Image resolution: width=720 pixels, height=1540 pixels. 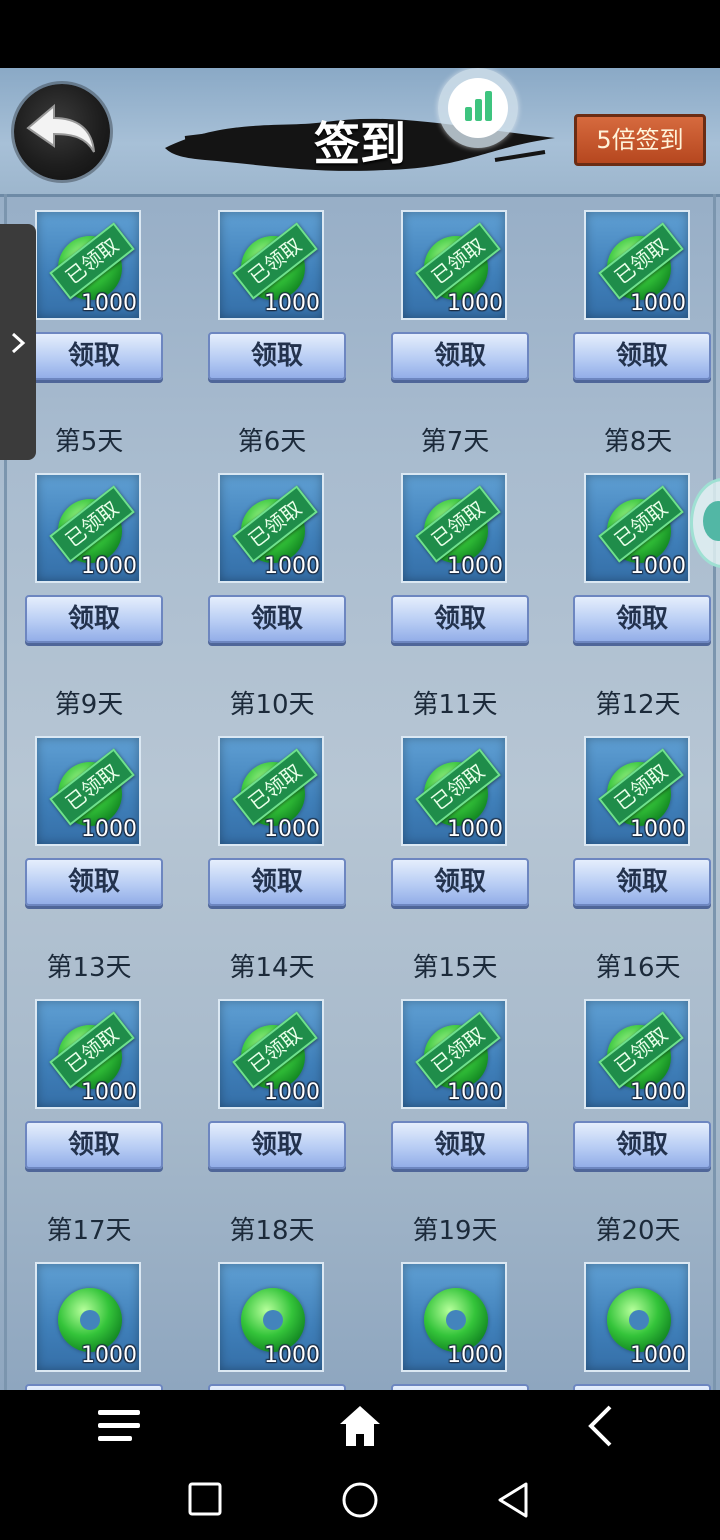 I want to click on day-label: 第20天, so click(x=638, y=1231).